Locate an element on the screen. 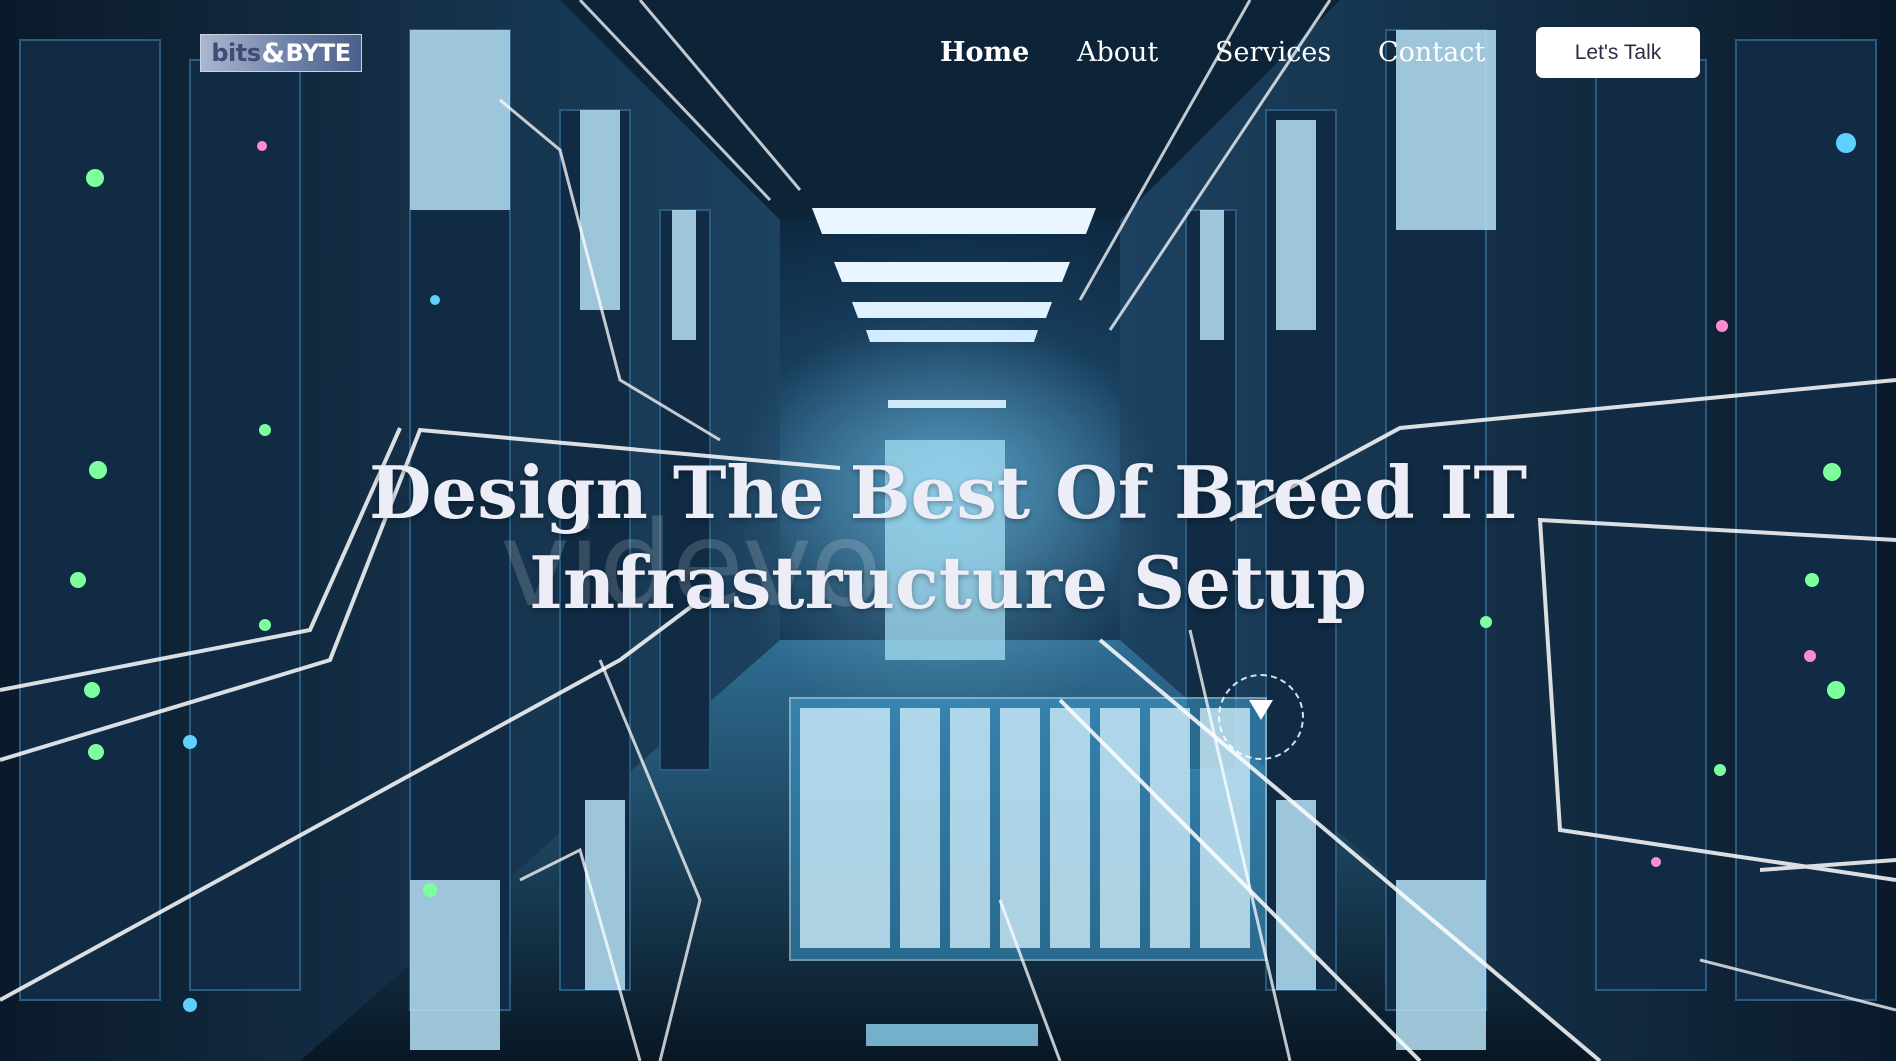 This screenshot has height=1061, width=1896. hero-headline-line-2: Infrastructure Setup is located at coordinates (948, 582).